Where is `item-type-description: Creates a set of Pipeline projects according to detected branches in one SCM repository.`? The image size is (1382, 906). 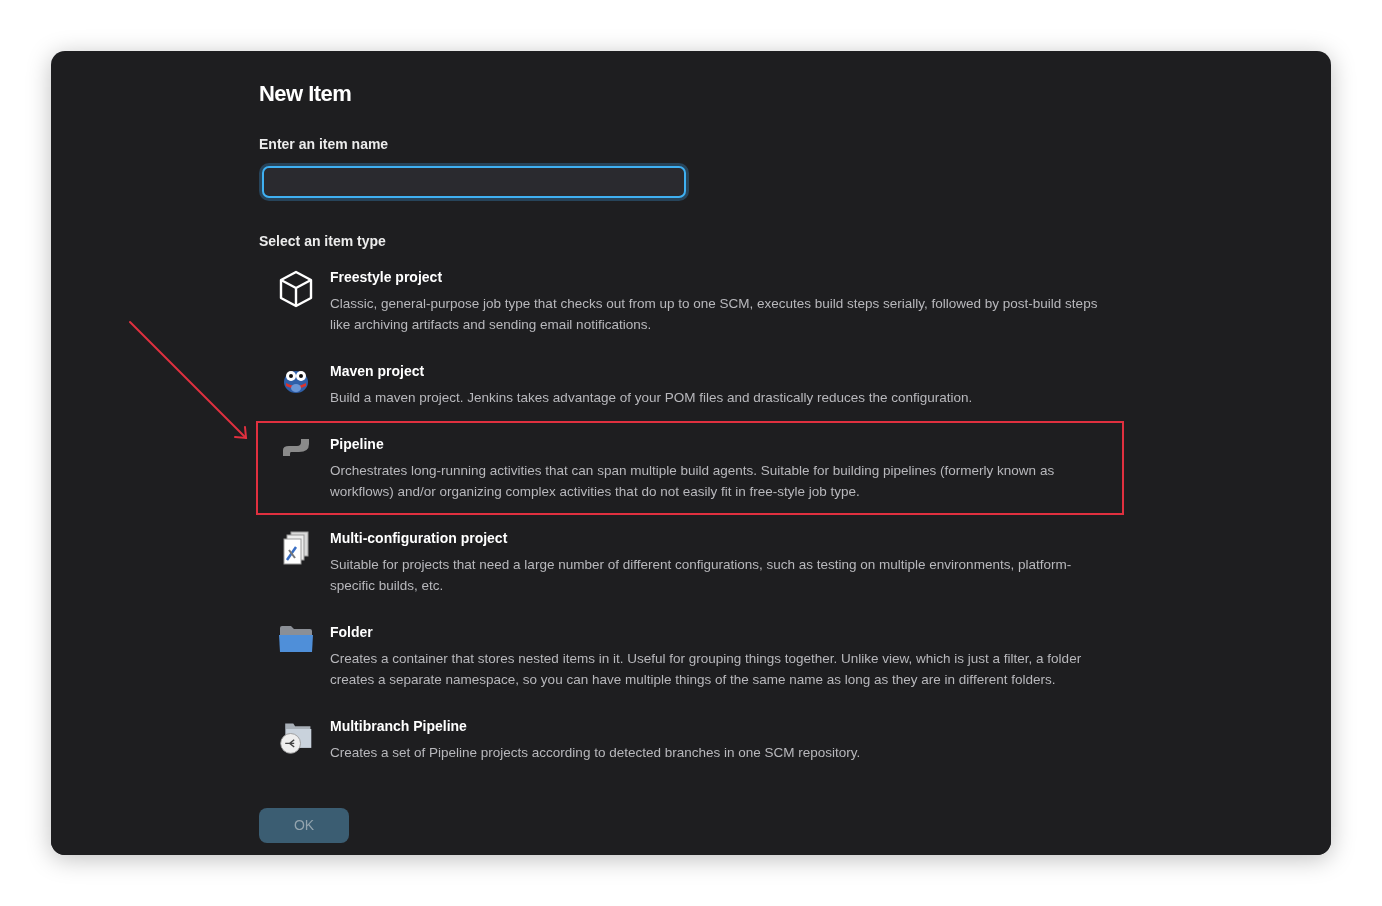 item-type-description: Creates a set of Pipeline projects according to detected branches in one SCM repository. is located at coordinates (596, 753).